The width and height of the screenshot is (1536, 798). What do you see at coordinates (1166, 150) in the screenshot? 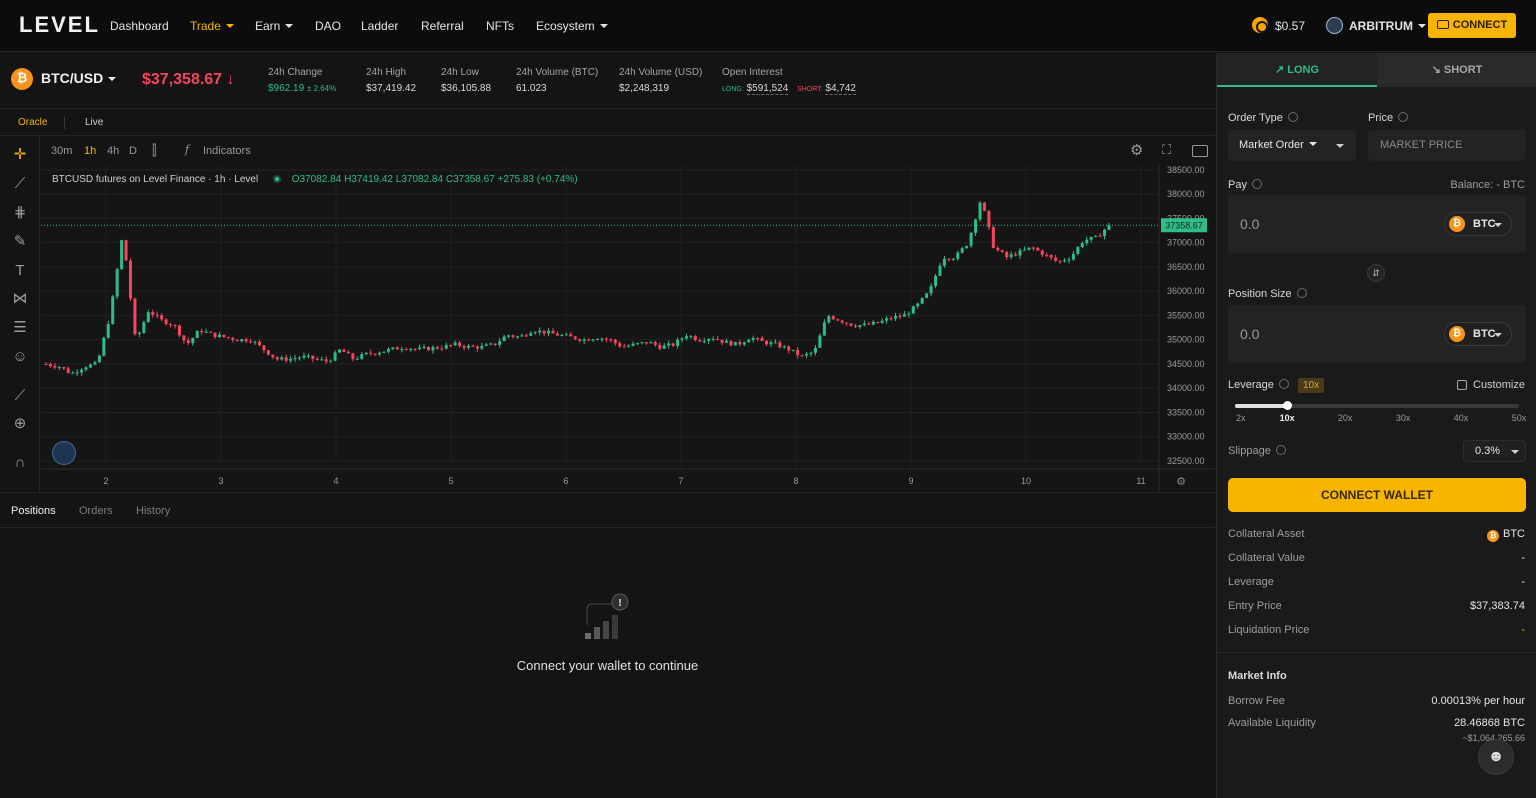
I see `fullscreen-icon: ⛶` at bounding box center [1166, 150].